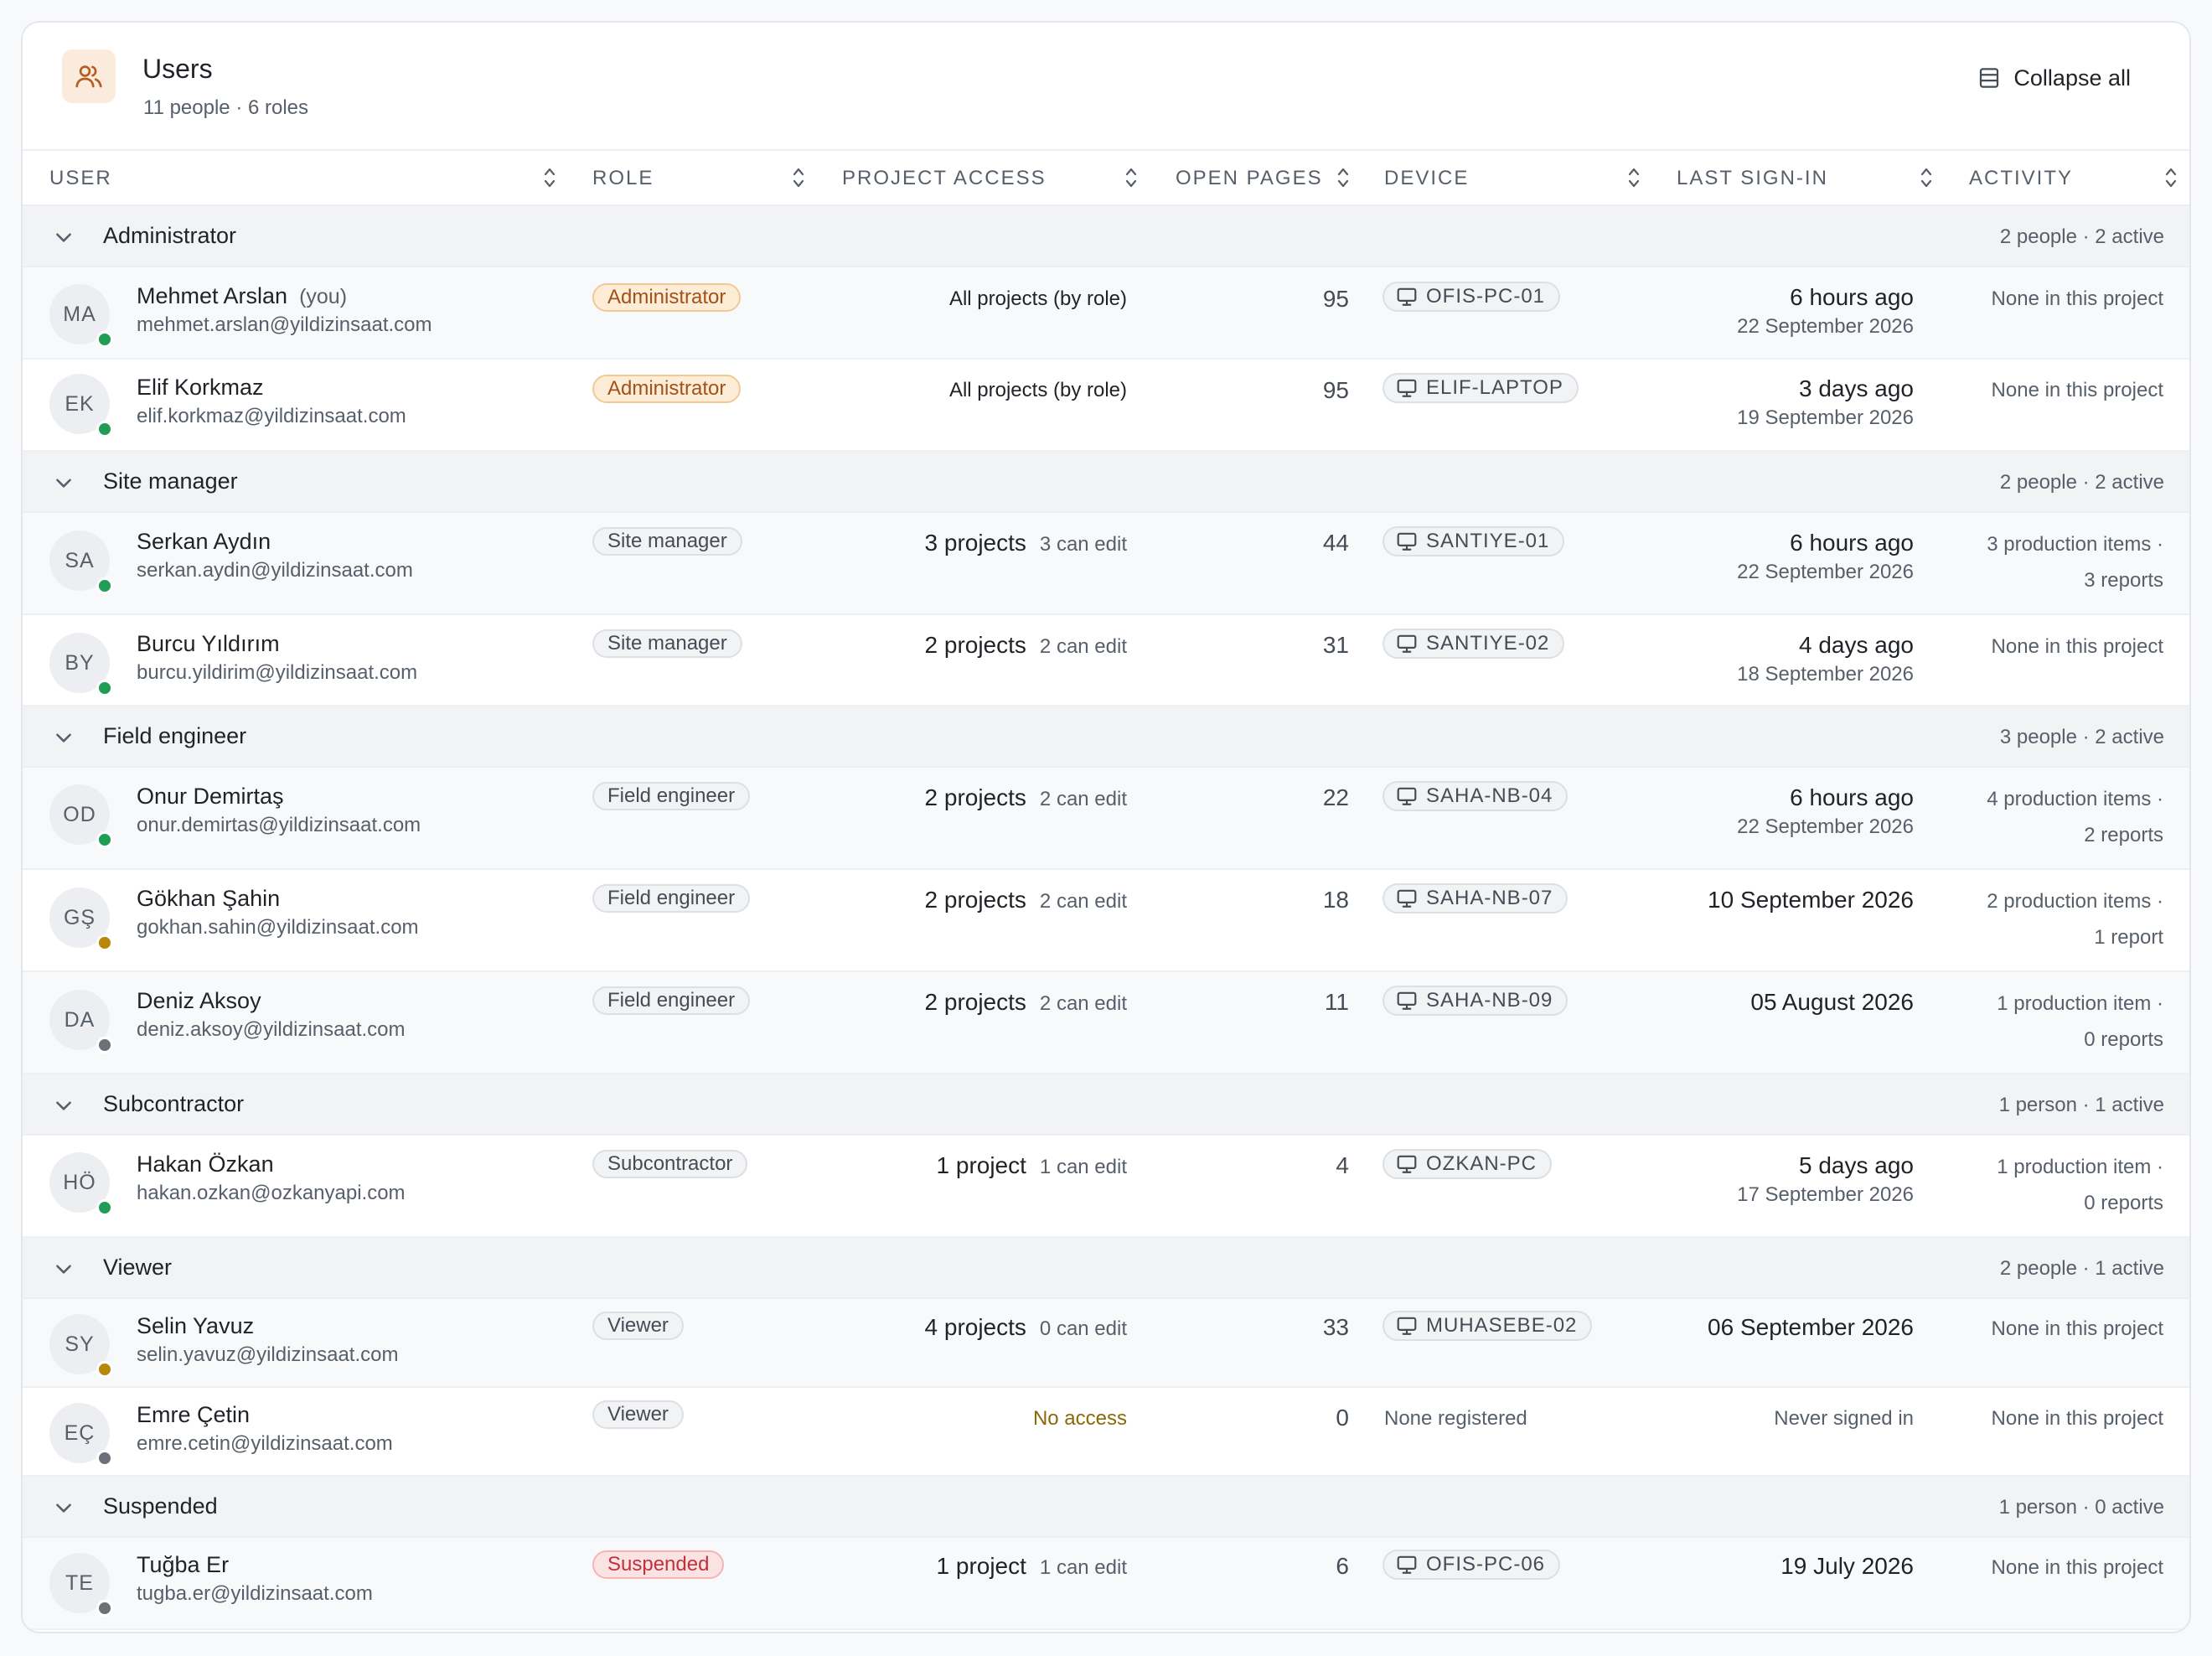  I want to click on user-email: elif.korkmaz@yildizinsaat.com, so click(271, 416).